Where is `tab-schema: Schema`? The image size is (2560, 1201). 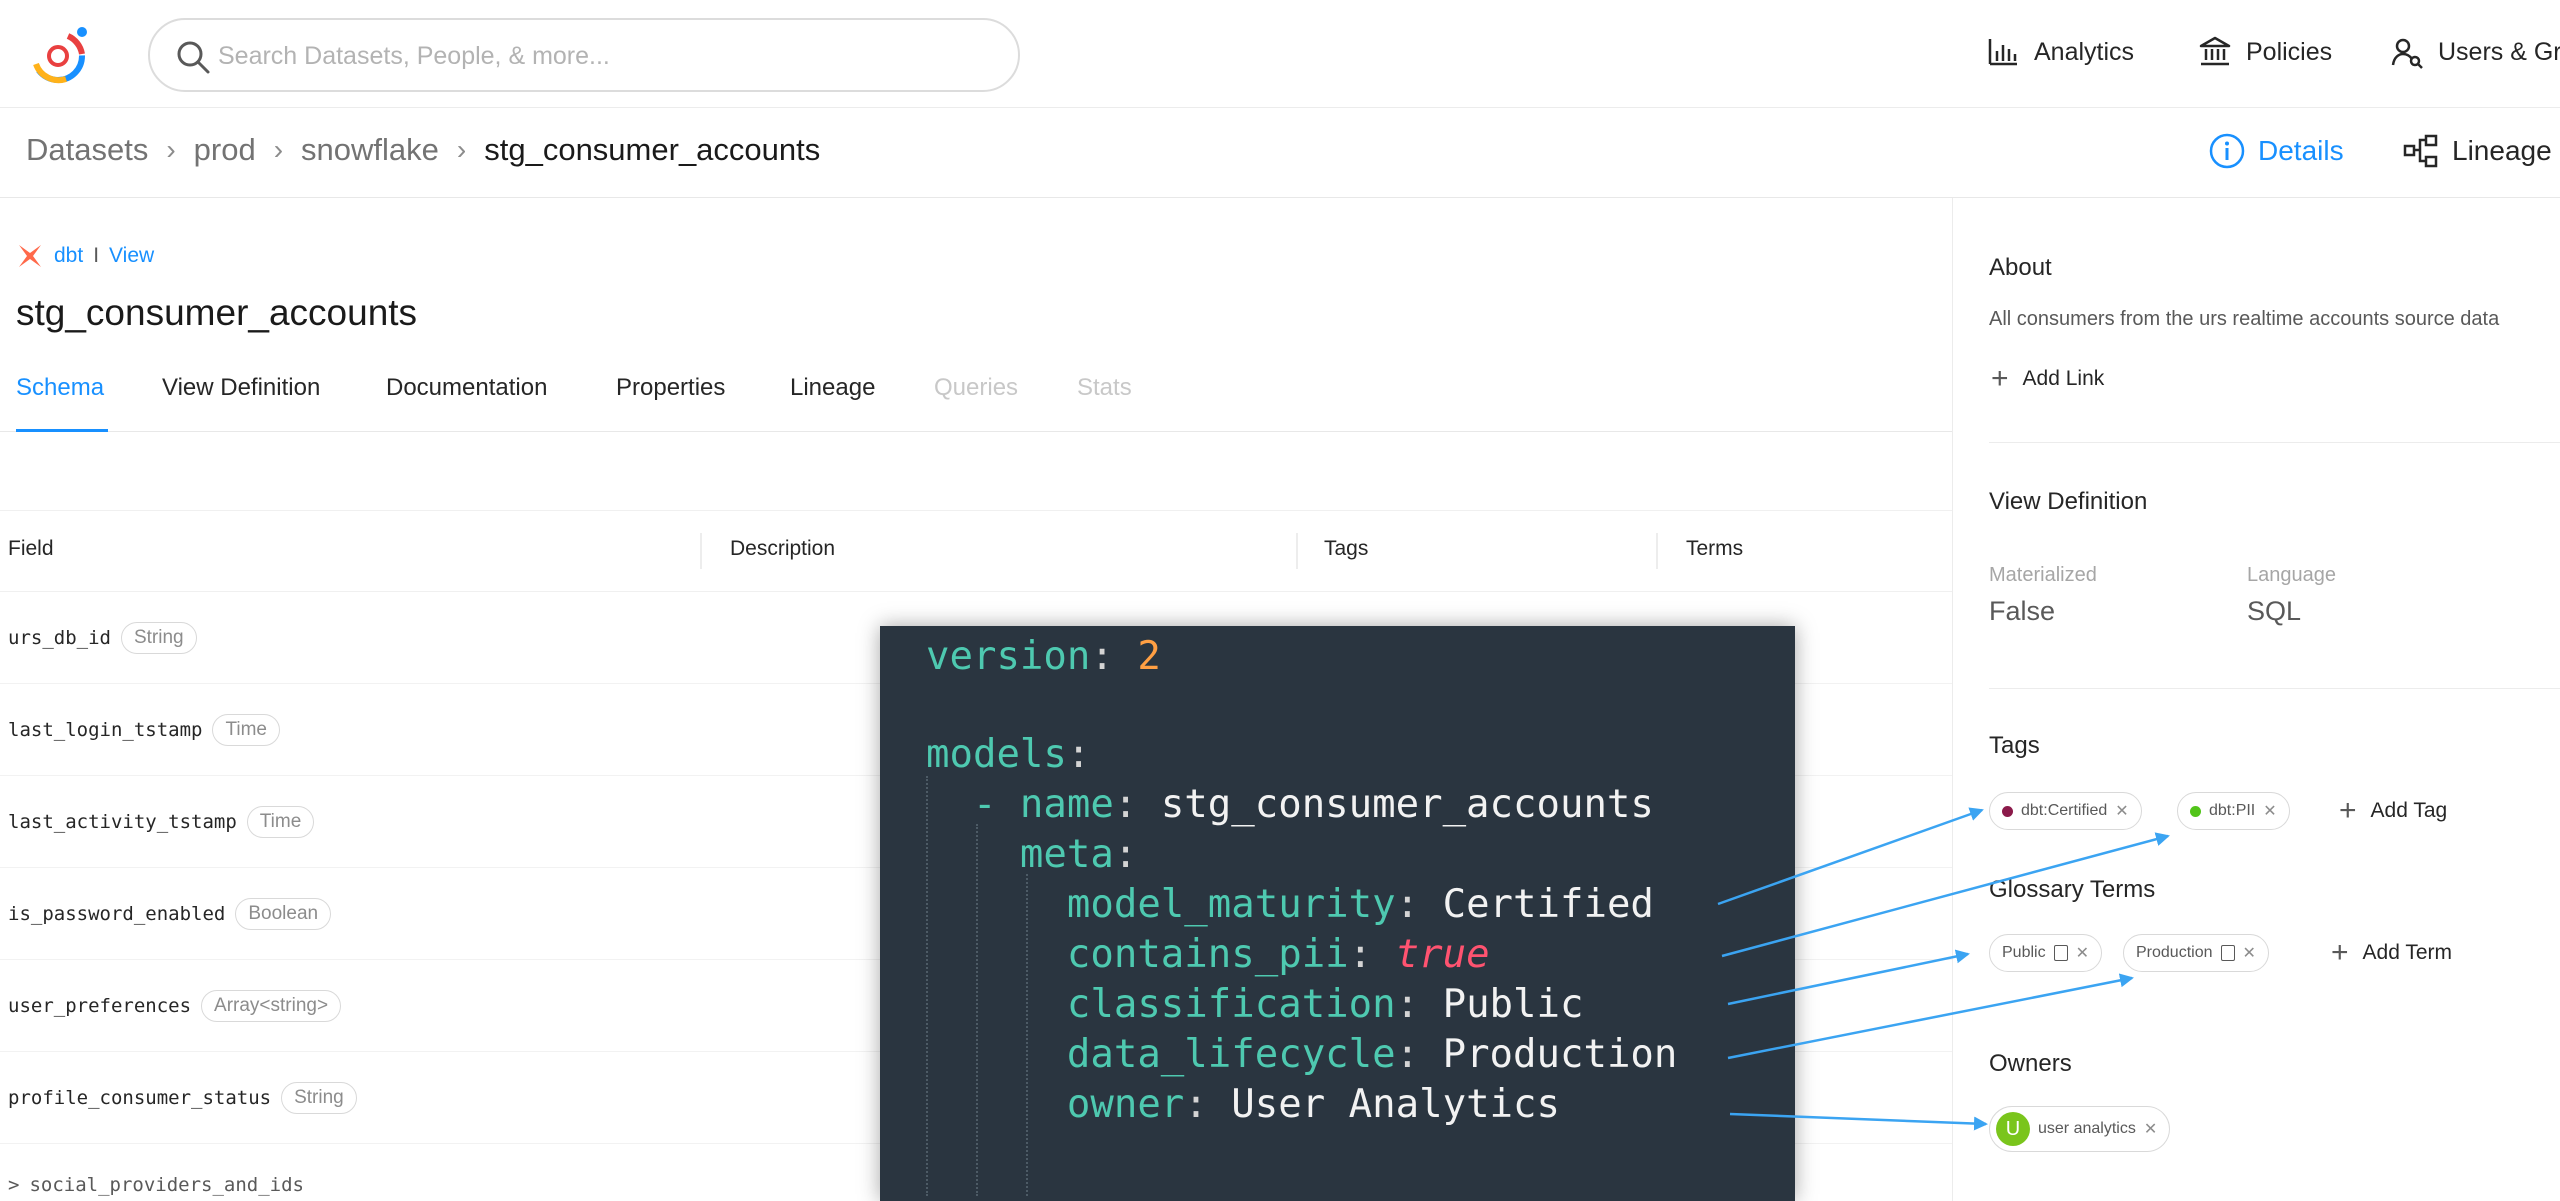 tab-schema: Schema is located at coordinates (60, 388).